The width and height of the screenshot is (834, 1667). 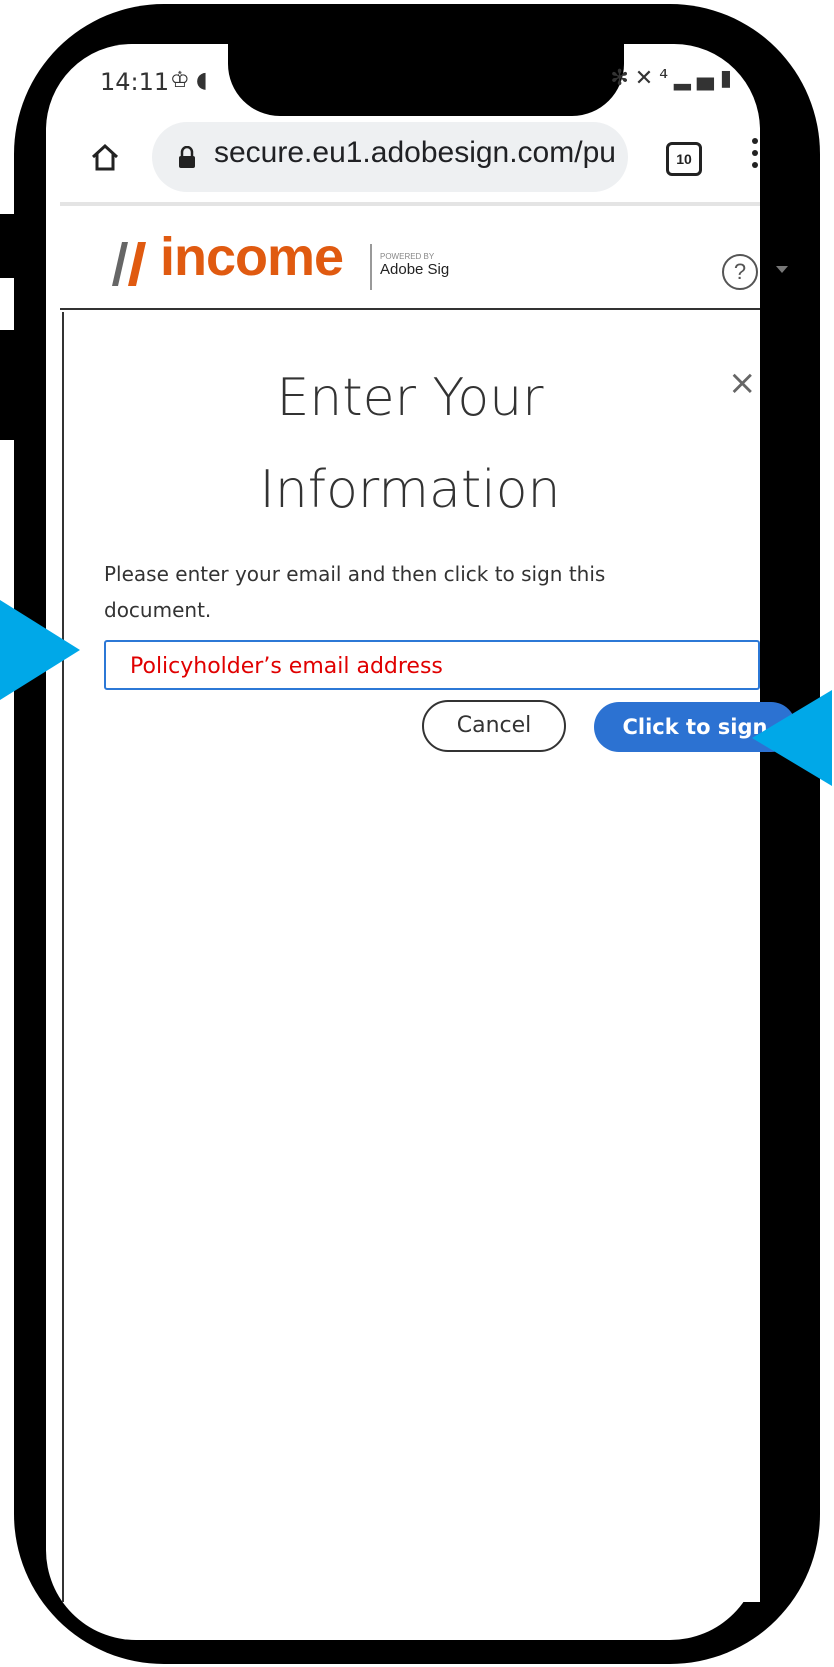 What do you see at coordinates (129, 264) in the screenshot?
I see `income-logo-icon` at bounding box center [129, 264].